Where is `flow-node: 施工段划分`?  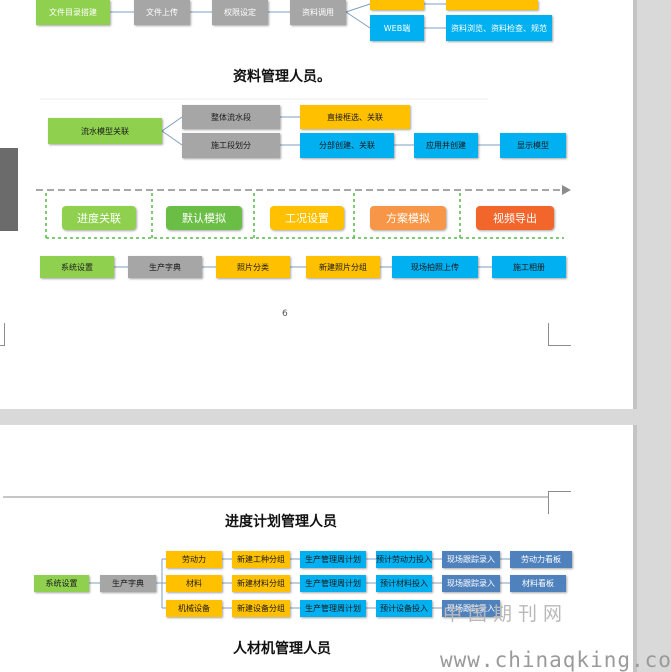 flow-node: 施工段划分 is located at coordinates (231, 145).